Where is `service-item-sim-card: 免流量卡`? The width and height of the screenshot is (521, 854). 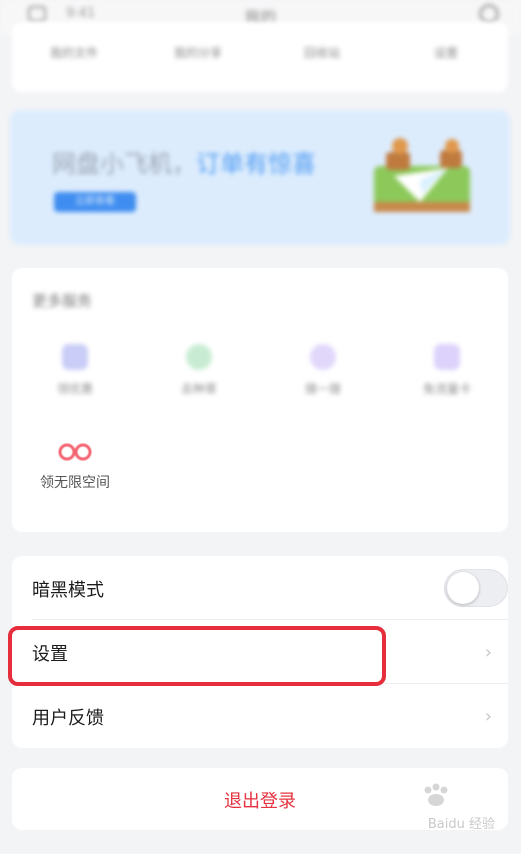
service-item-sim-card: 免流量卡 is located at coordinates (447, 370).